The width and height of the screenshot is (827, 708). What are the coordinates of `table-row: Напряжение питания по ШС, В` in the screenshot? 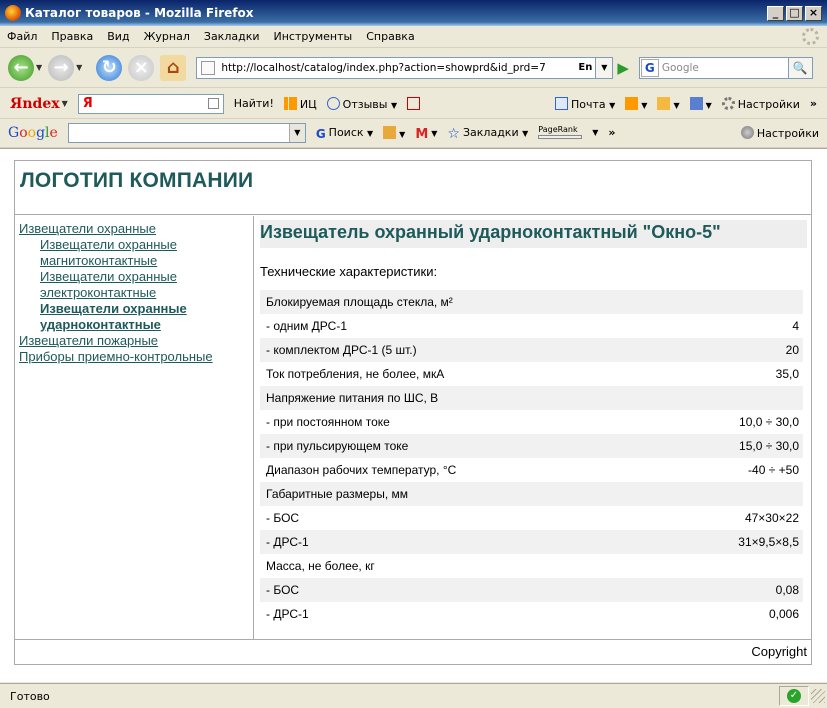 It's located at (531, 398).